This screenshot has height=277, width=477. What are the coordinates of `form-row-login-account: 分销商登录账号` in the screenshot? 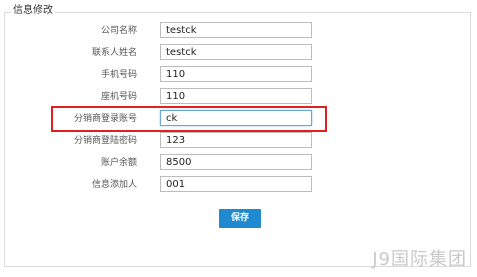 It's located at (238, 119).